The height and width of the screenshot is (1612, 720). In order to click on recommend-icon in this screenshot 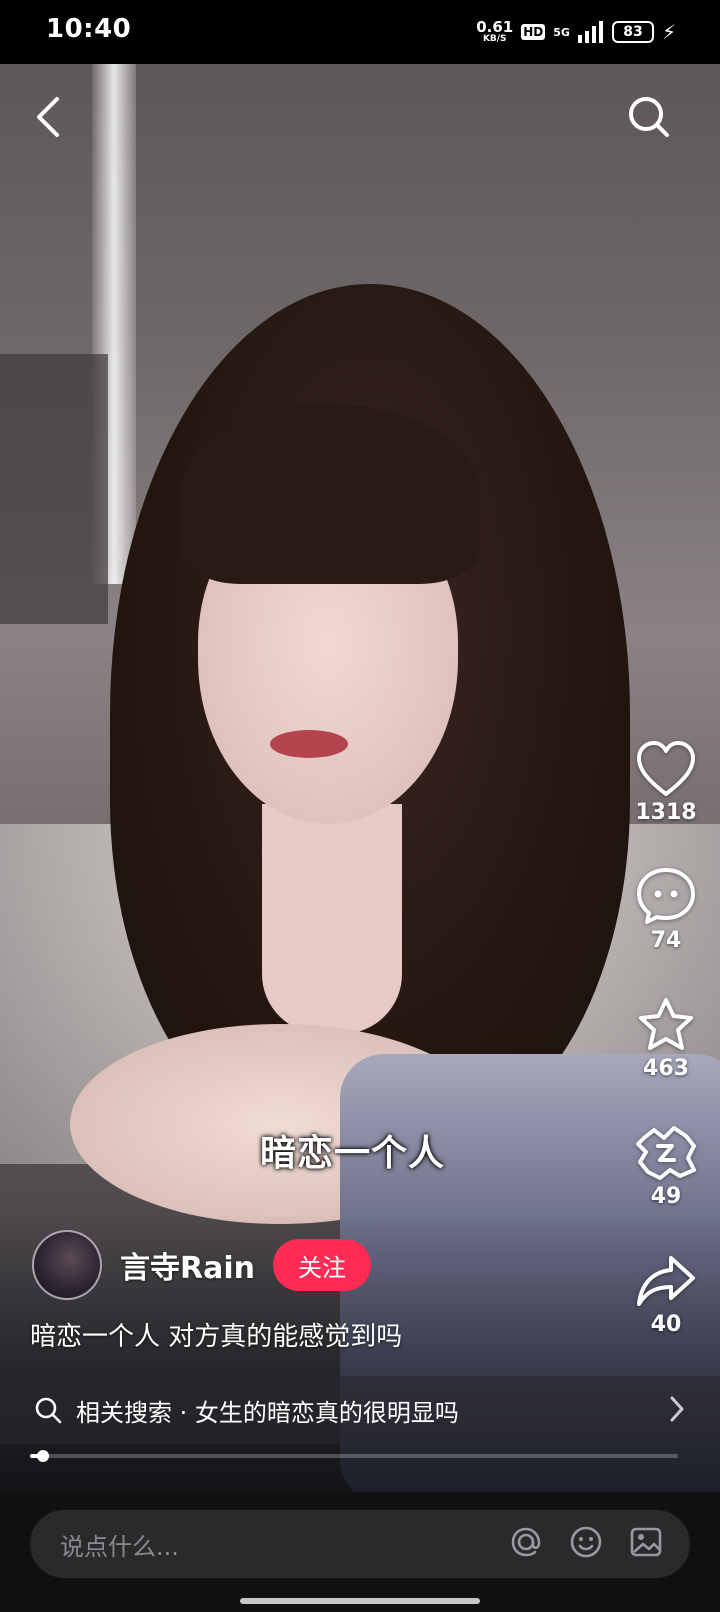, I will do `click(666, 1153)`.